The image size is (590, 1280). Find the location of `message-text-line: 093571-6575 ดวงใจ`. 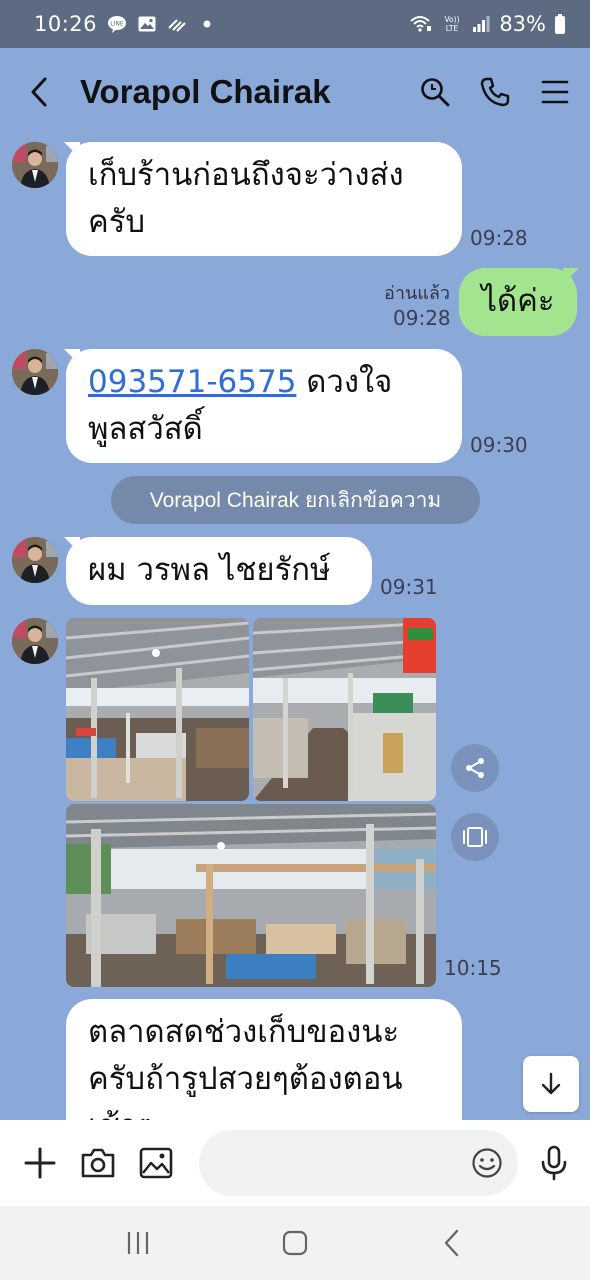

message-text-line: 093571-6575 ดวงใจ is located at coordinates (264, 382).